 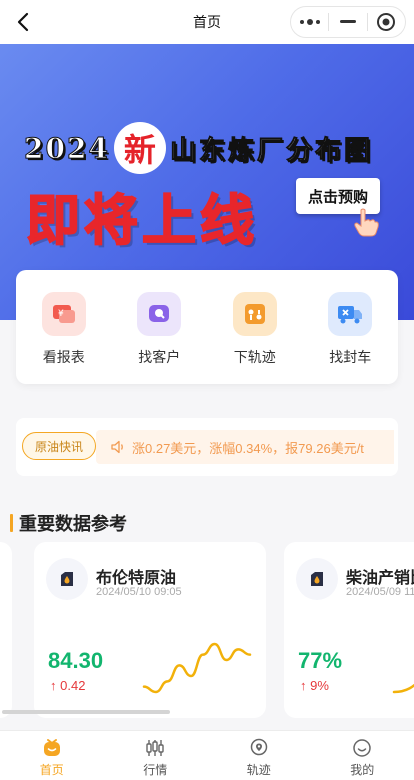 I want to click on quick-actions: ¥ 看报表 找客户 下轨迹 找封车, so click(x=207, y=327).